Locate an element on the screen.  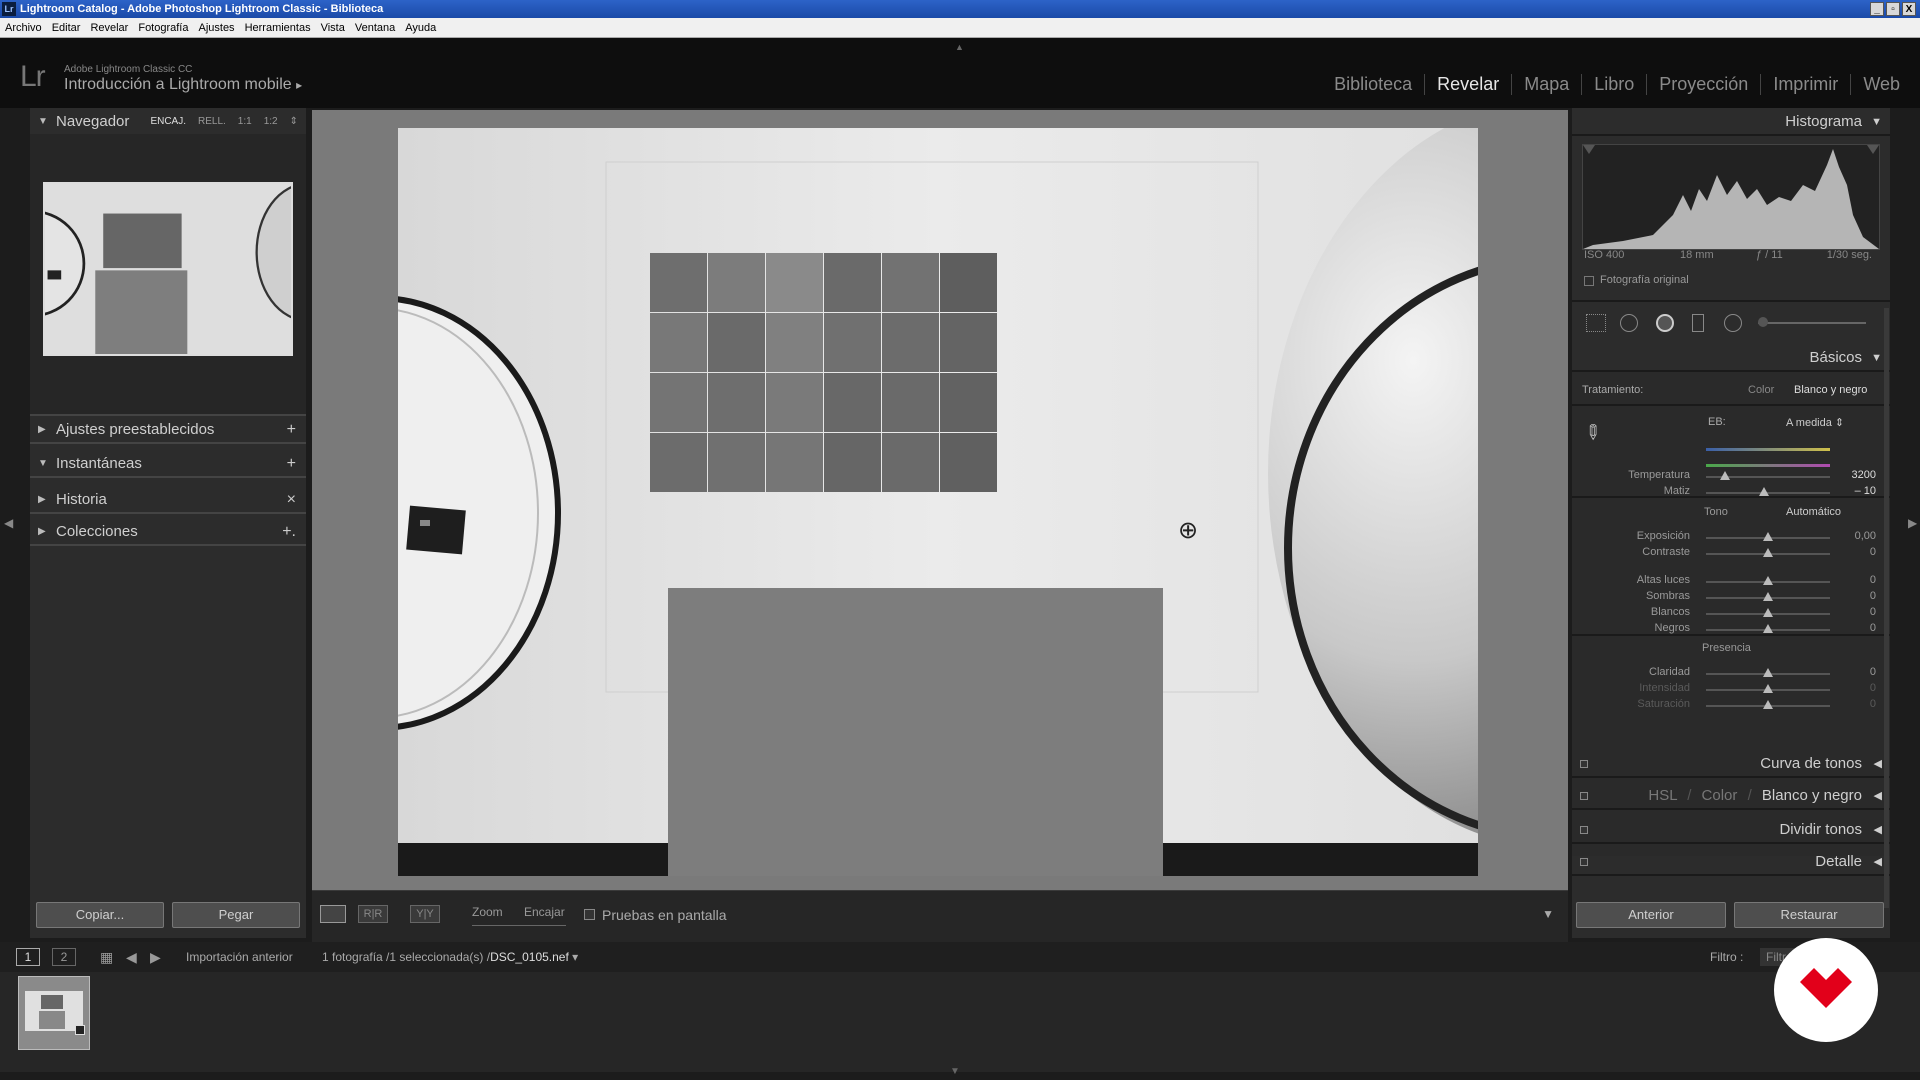
zoom-fit-option: ENCAJ. is located at coordinates (168, 121).